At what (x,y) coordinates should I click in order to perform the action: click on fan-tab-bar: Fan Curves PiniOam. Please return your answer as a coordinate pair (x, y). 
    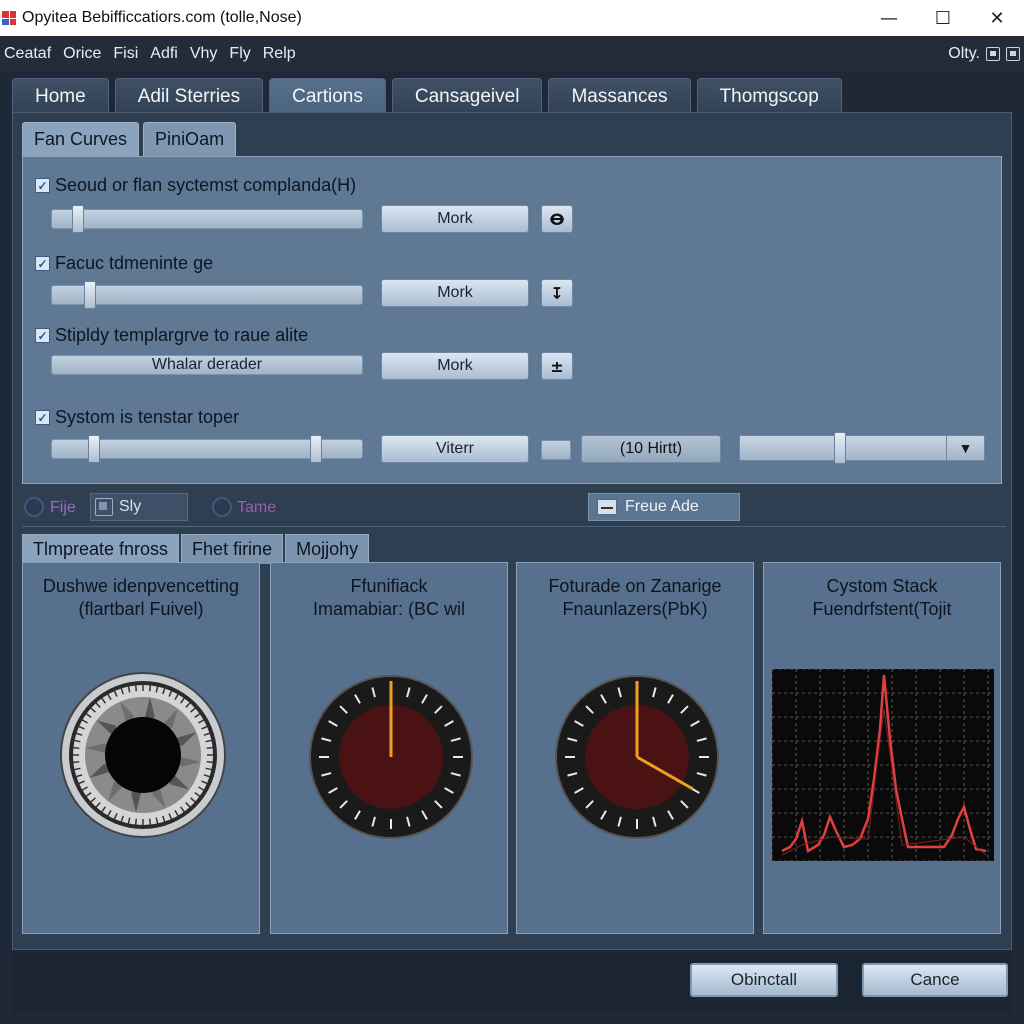
    Looking at the image, I should click on (129, 139).